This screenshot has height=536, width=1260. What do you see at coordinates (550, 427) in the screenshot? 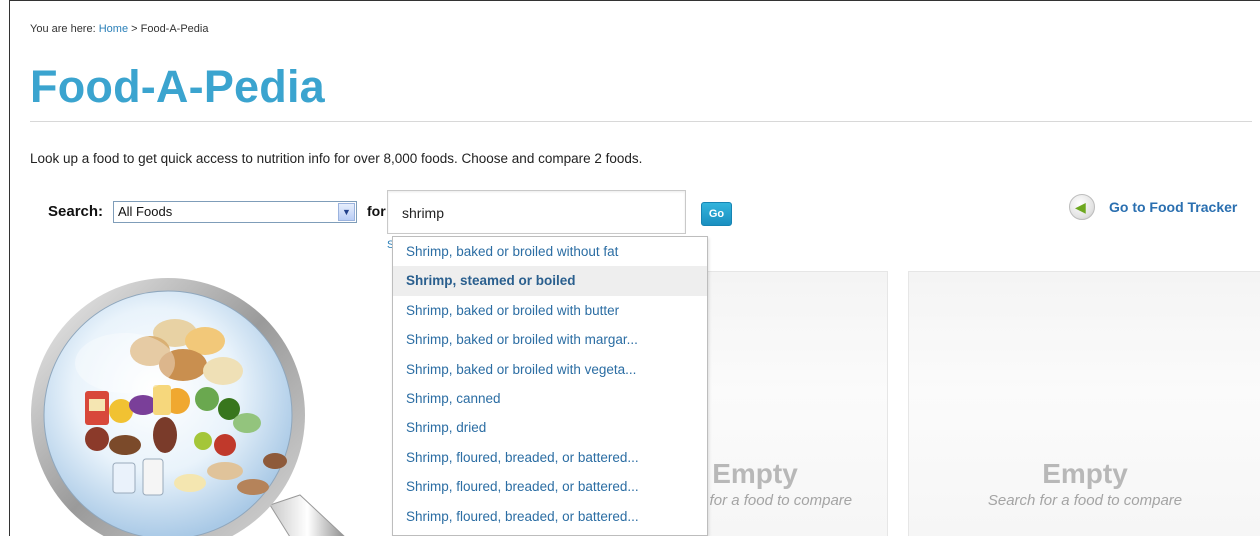
I see `suggestion-item: Shrimp, dried` at bounding box center [550, 427].